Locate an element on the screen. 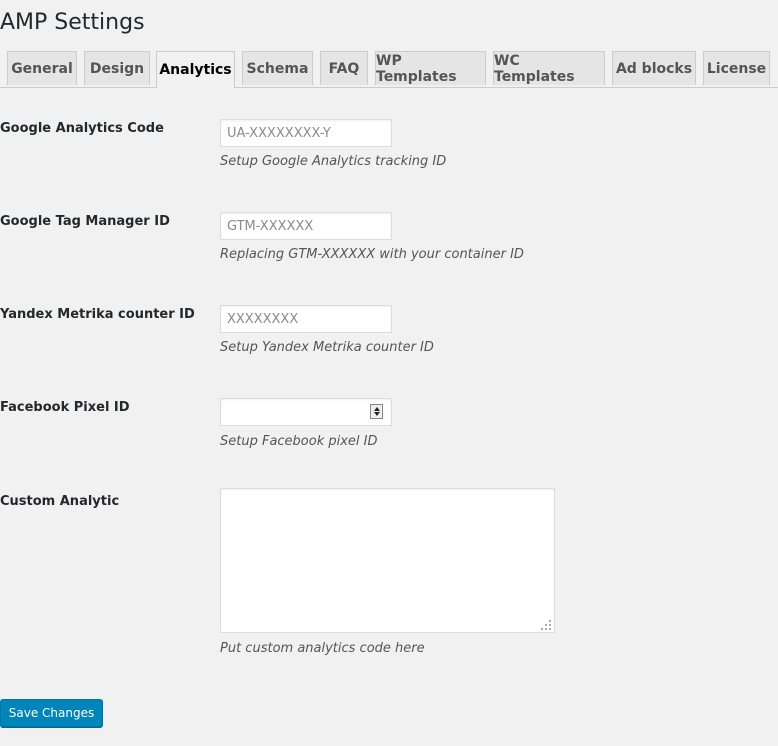 The height and width of the screenshot is (746, 778). google-tag-manager-label: Google Tag Manager ID is located at coordinates (85, 221).